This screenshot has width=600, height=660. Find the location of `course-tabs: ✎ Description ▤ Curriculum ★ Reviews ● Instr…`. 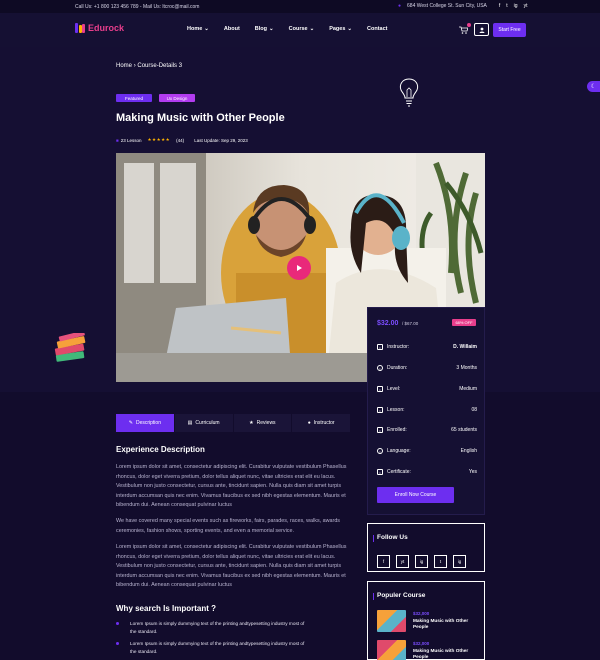

course-tabs: ✎ Description ▤ Curriculum ★ Reviews ● Instr… is located at coordinates (233, 423).